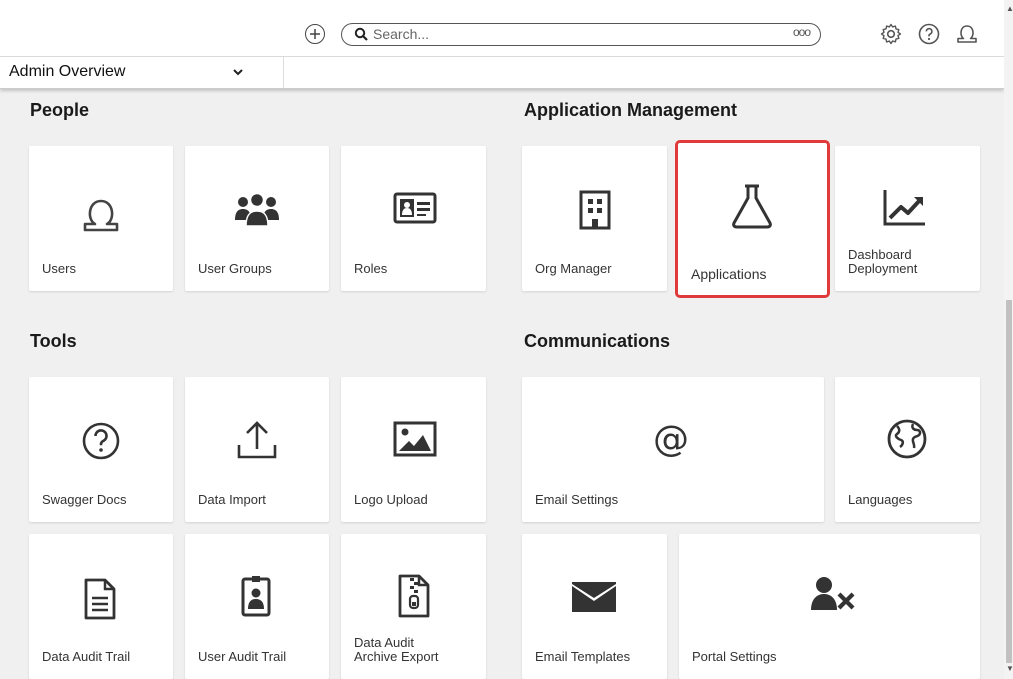 This screenshot has height=679, width=1013. I want to click on at-sign-icon: @, so click(671, 439).